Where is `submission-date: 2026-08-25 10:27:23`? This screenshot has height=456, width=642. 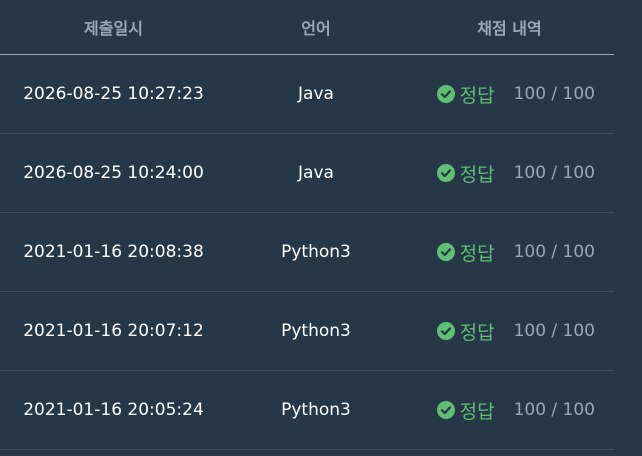
submission-date: 2026-08-25 10:27:23 is located at coordinates (113, 94).